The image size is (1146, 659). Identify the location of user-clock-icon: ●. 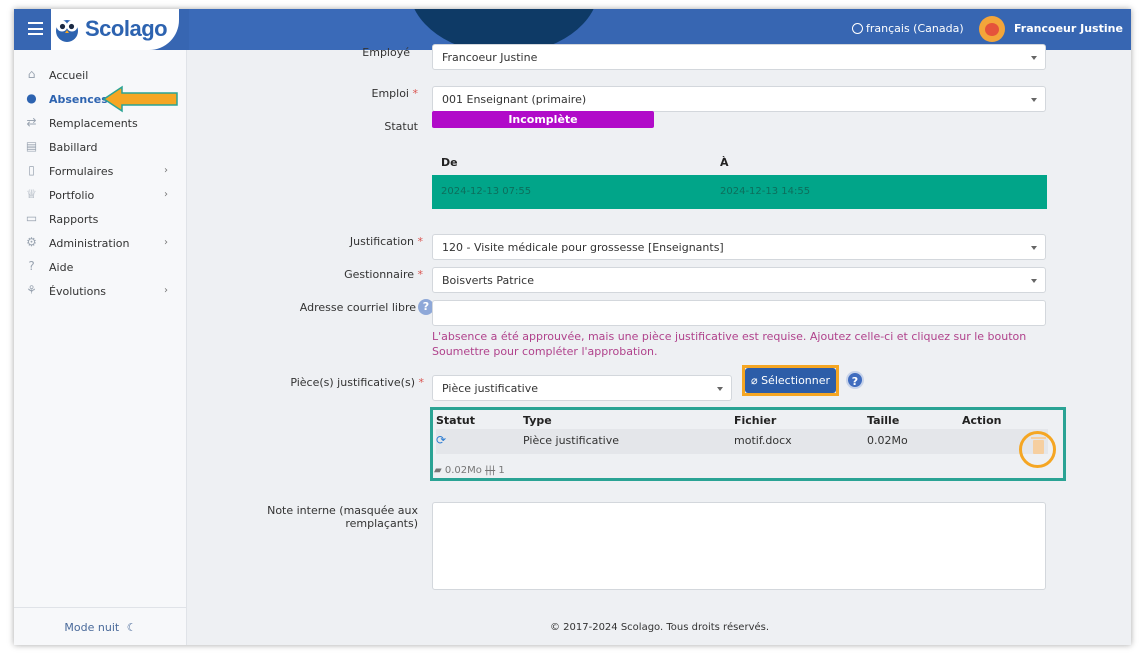
(31, 98).